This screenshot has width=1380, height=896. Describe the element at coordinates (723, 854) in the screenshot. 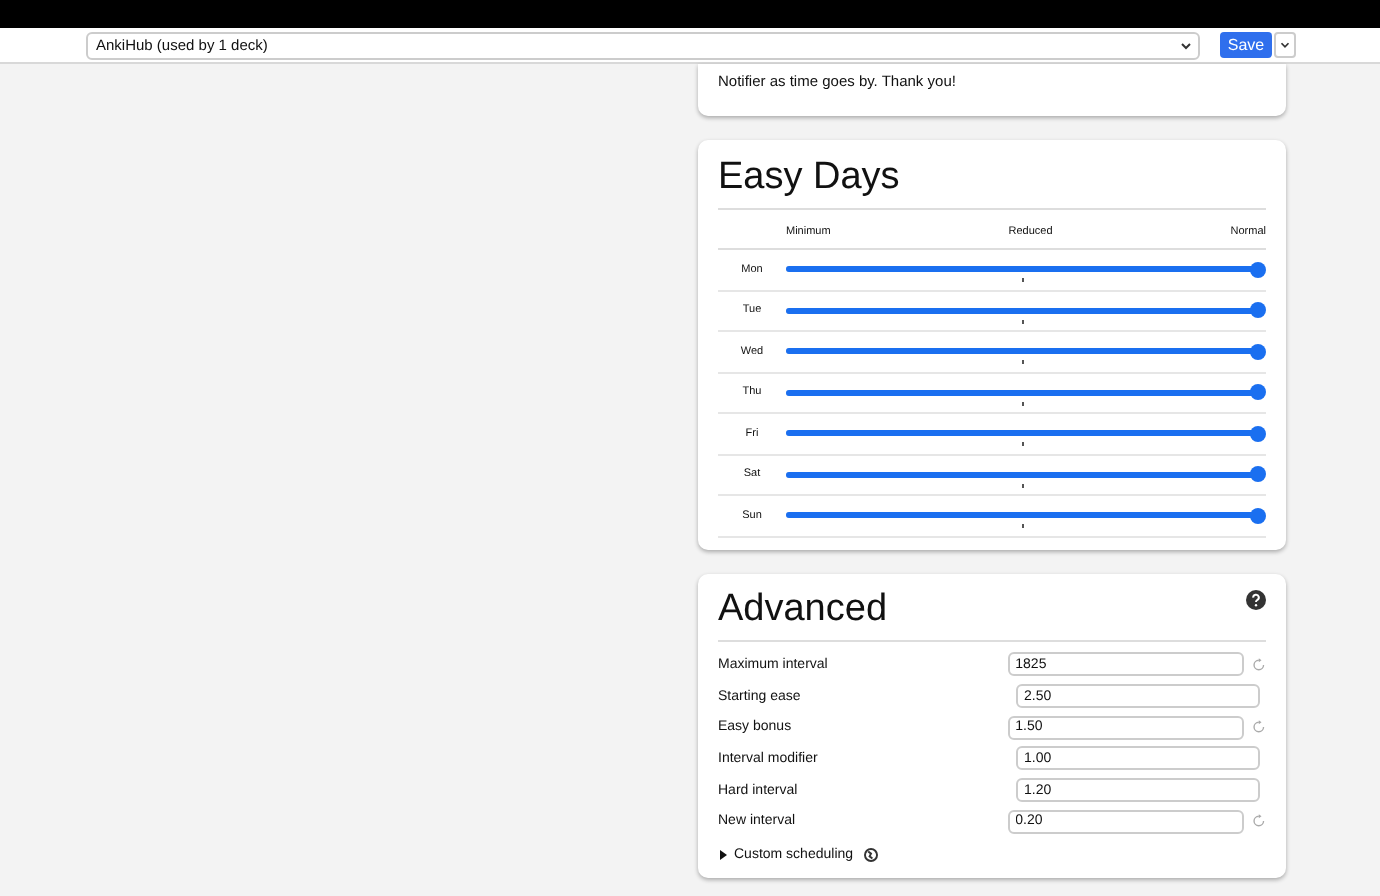

I see `expand-triangle-icon` at that location.